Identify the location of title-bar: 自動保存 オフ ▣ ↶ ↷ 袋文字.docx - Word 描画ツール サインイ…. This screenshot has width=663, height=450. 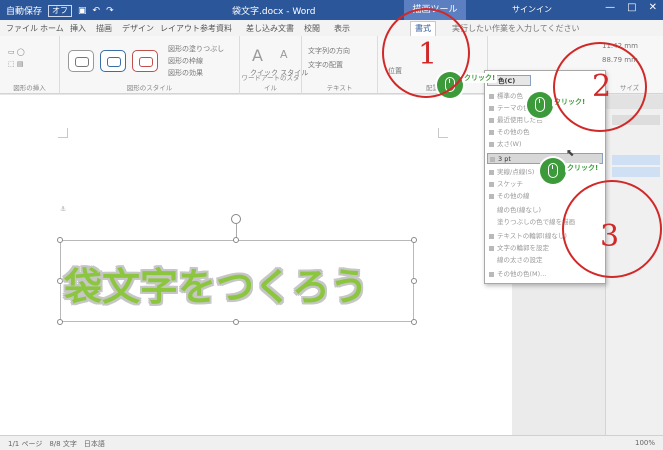
(331, 10).